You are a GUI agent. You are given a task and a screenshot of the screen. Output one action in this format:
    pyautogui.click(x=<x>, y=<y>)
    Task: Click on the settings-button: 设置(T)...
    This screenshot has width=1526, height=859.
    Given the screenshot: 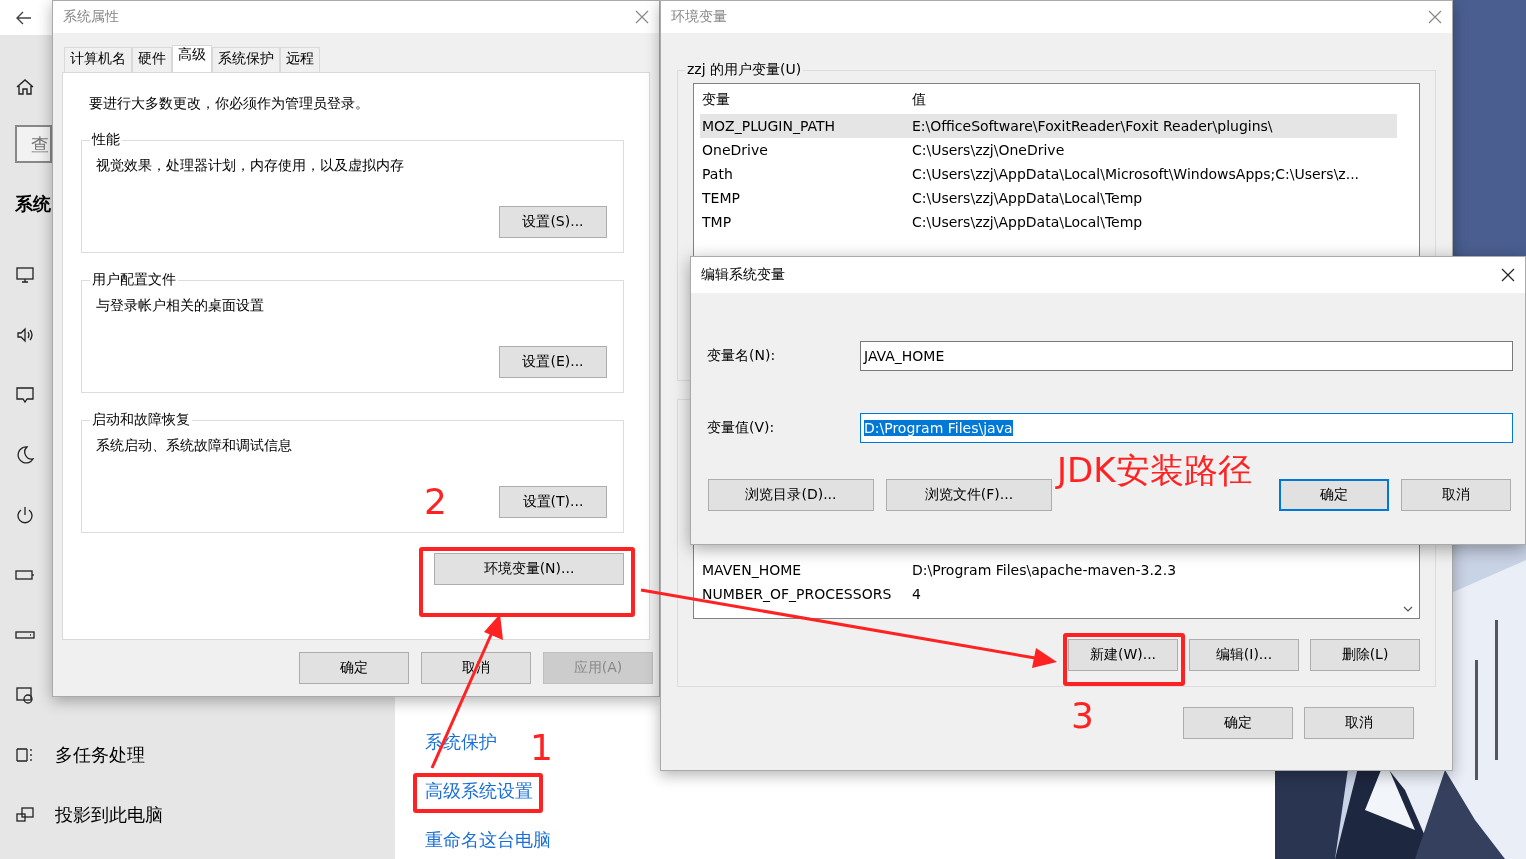 What is the action you would take?
    pyautogui.click(x=553, y=502)
    